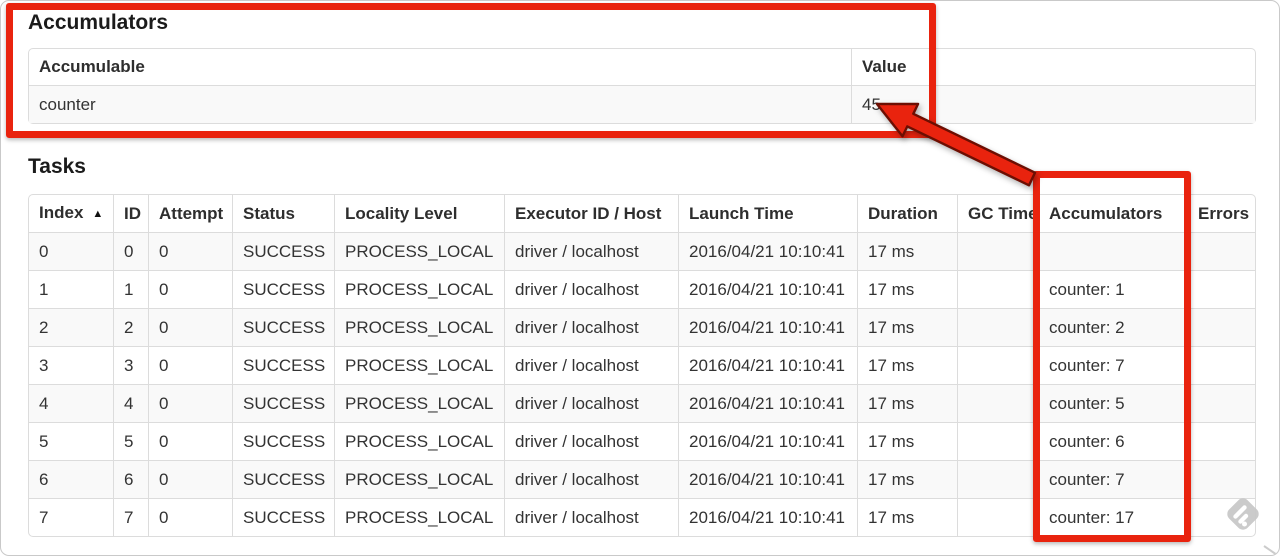 The width and height of the screenshot is (1280, 556). What do you see at coordinates (61, 212) in the screenshot?
I see `col-header-index-label: Index` at bounding box center [61, 212].